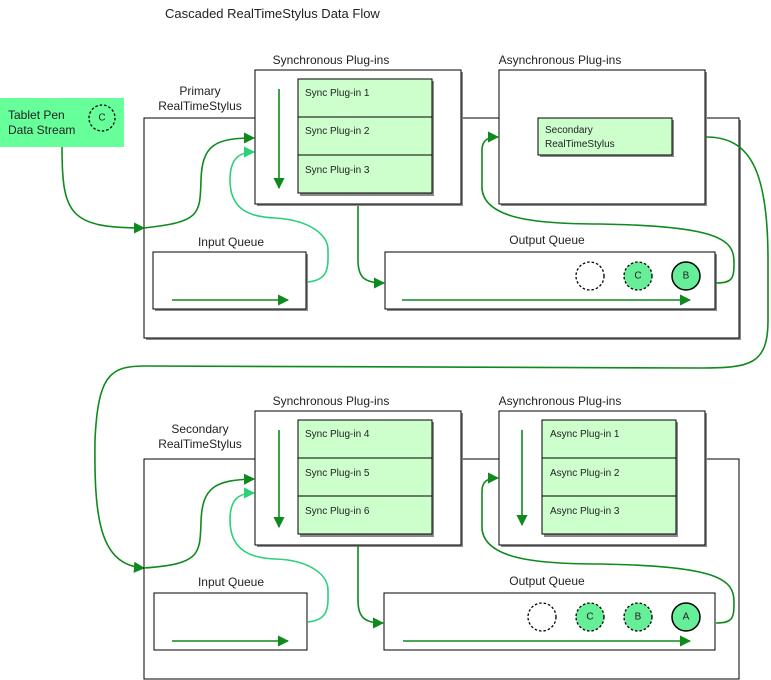 The height and width of the screenshot is (680, 771). I want to click on secondary-input-queue-label: Input Queue, so click(231, 582).